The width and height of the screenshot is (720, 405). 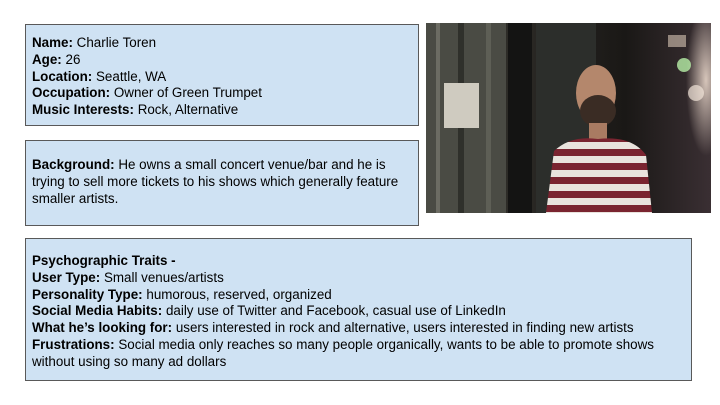 What do you see at coordinates (71, 93) in the screenshot?
I see `occupation-label: Occupation:` at bounding box center [71, 93].